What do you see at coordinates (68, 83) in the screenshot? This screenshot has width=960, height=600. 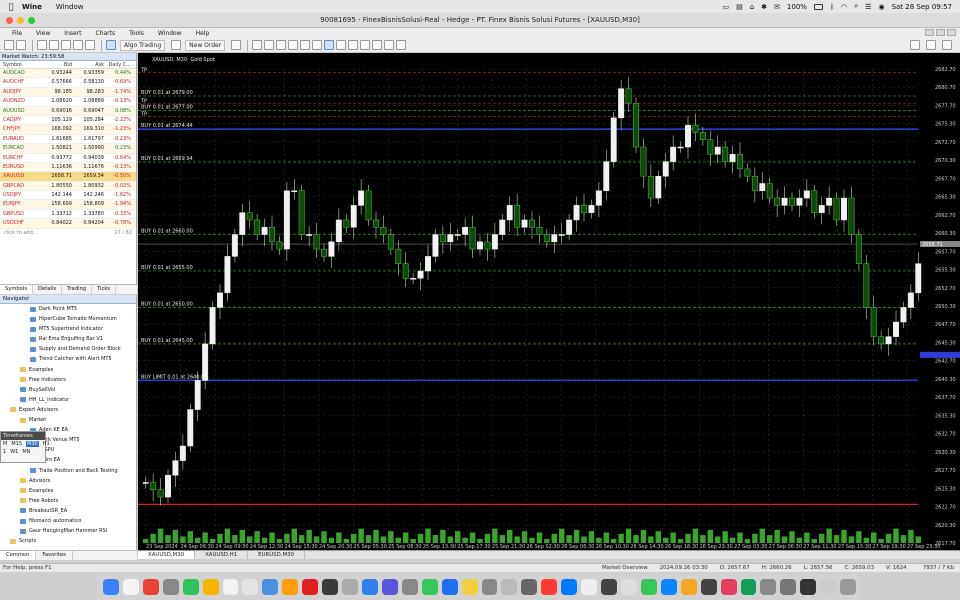 I see `market-watch-row: AUDCHF 0.57666 0.58130 -0.69%` at bounding box center [68, 83].